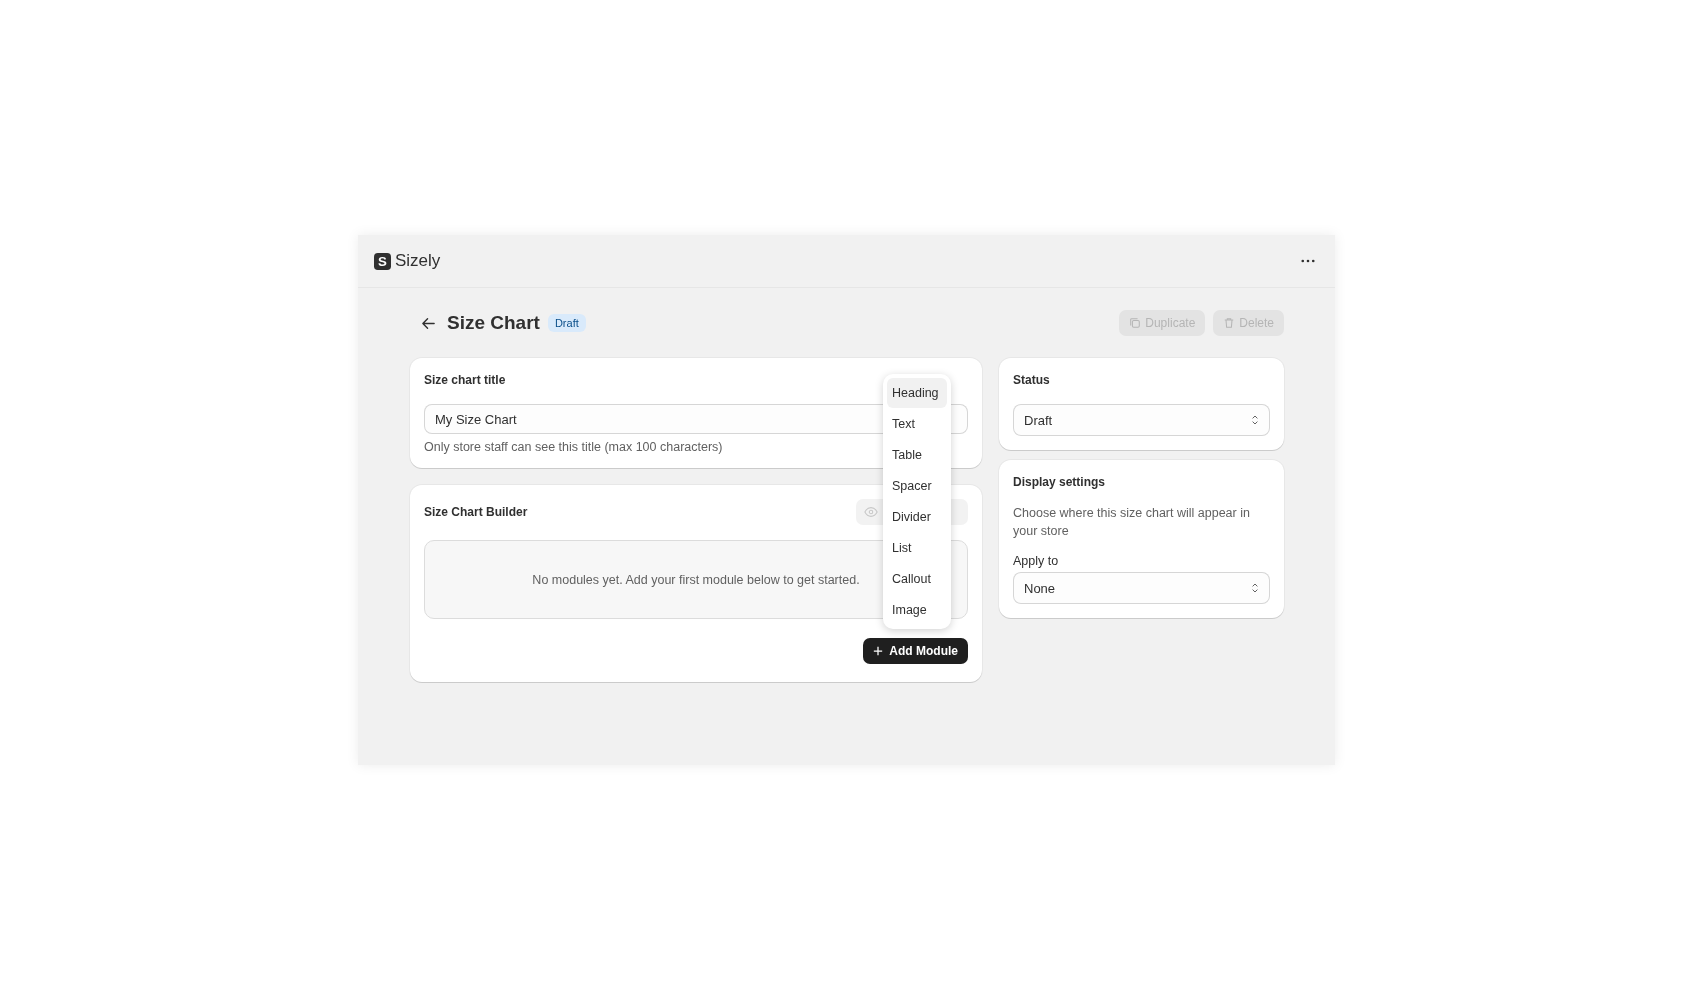 This screenshot has height=1000, width=1692. What do you see at coordinates (917, 455) in the screenshot?
I see `menu-item: Table` at bounding box center [917, 455].